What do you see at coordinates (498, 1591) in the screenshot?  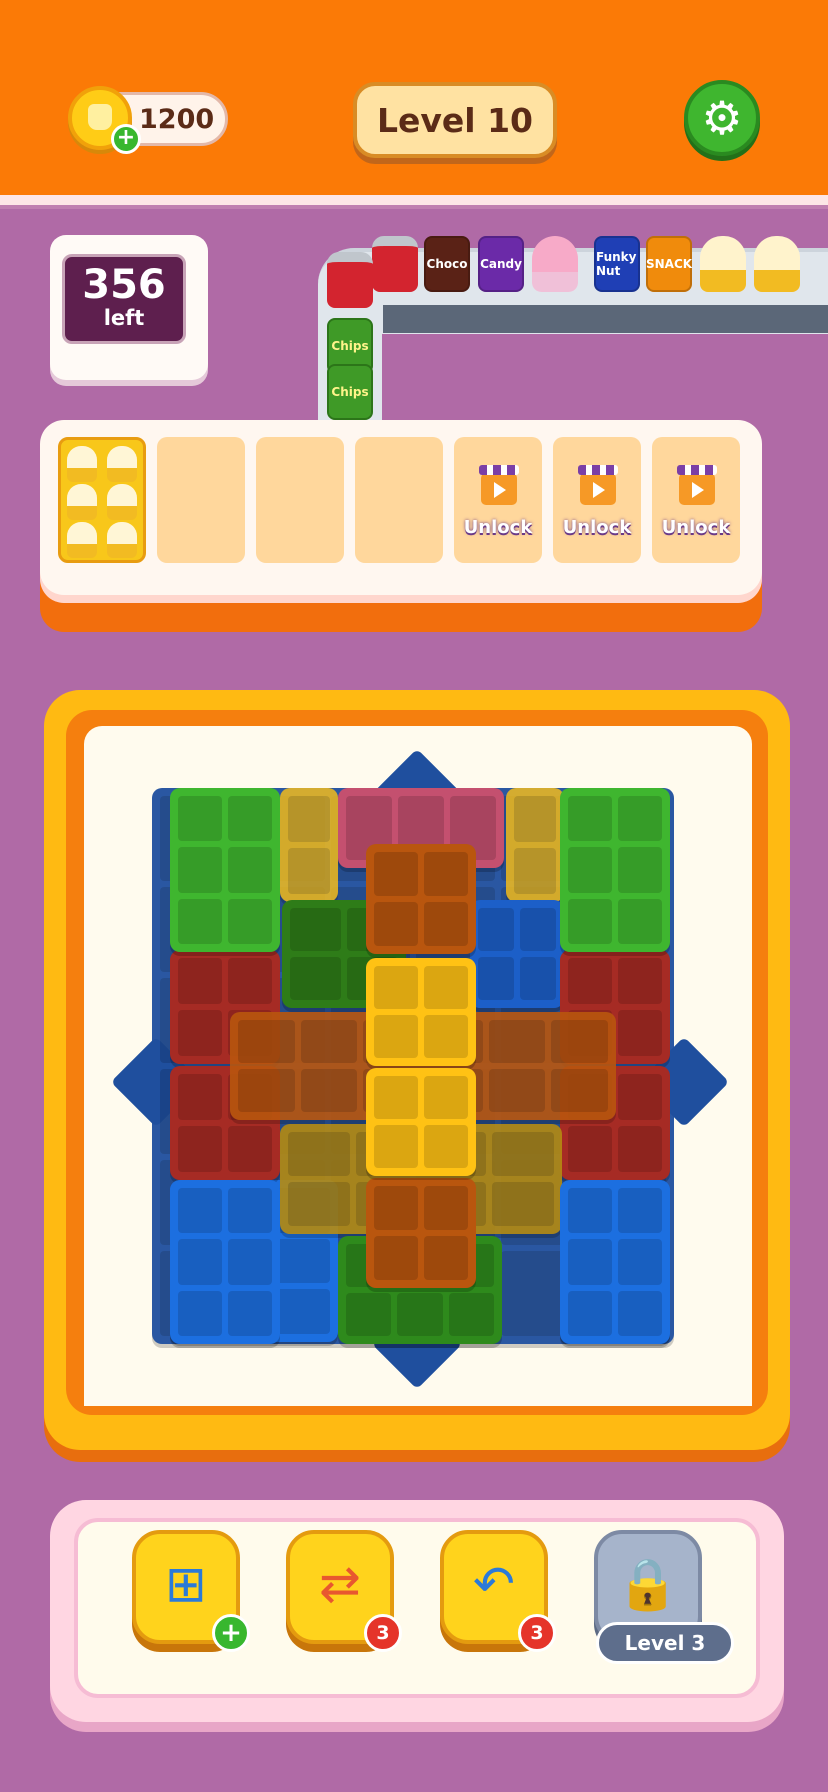 I see `undo-button: ↶ 3` at bounding box center [498, 1591].